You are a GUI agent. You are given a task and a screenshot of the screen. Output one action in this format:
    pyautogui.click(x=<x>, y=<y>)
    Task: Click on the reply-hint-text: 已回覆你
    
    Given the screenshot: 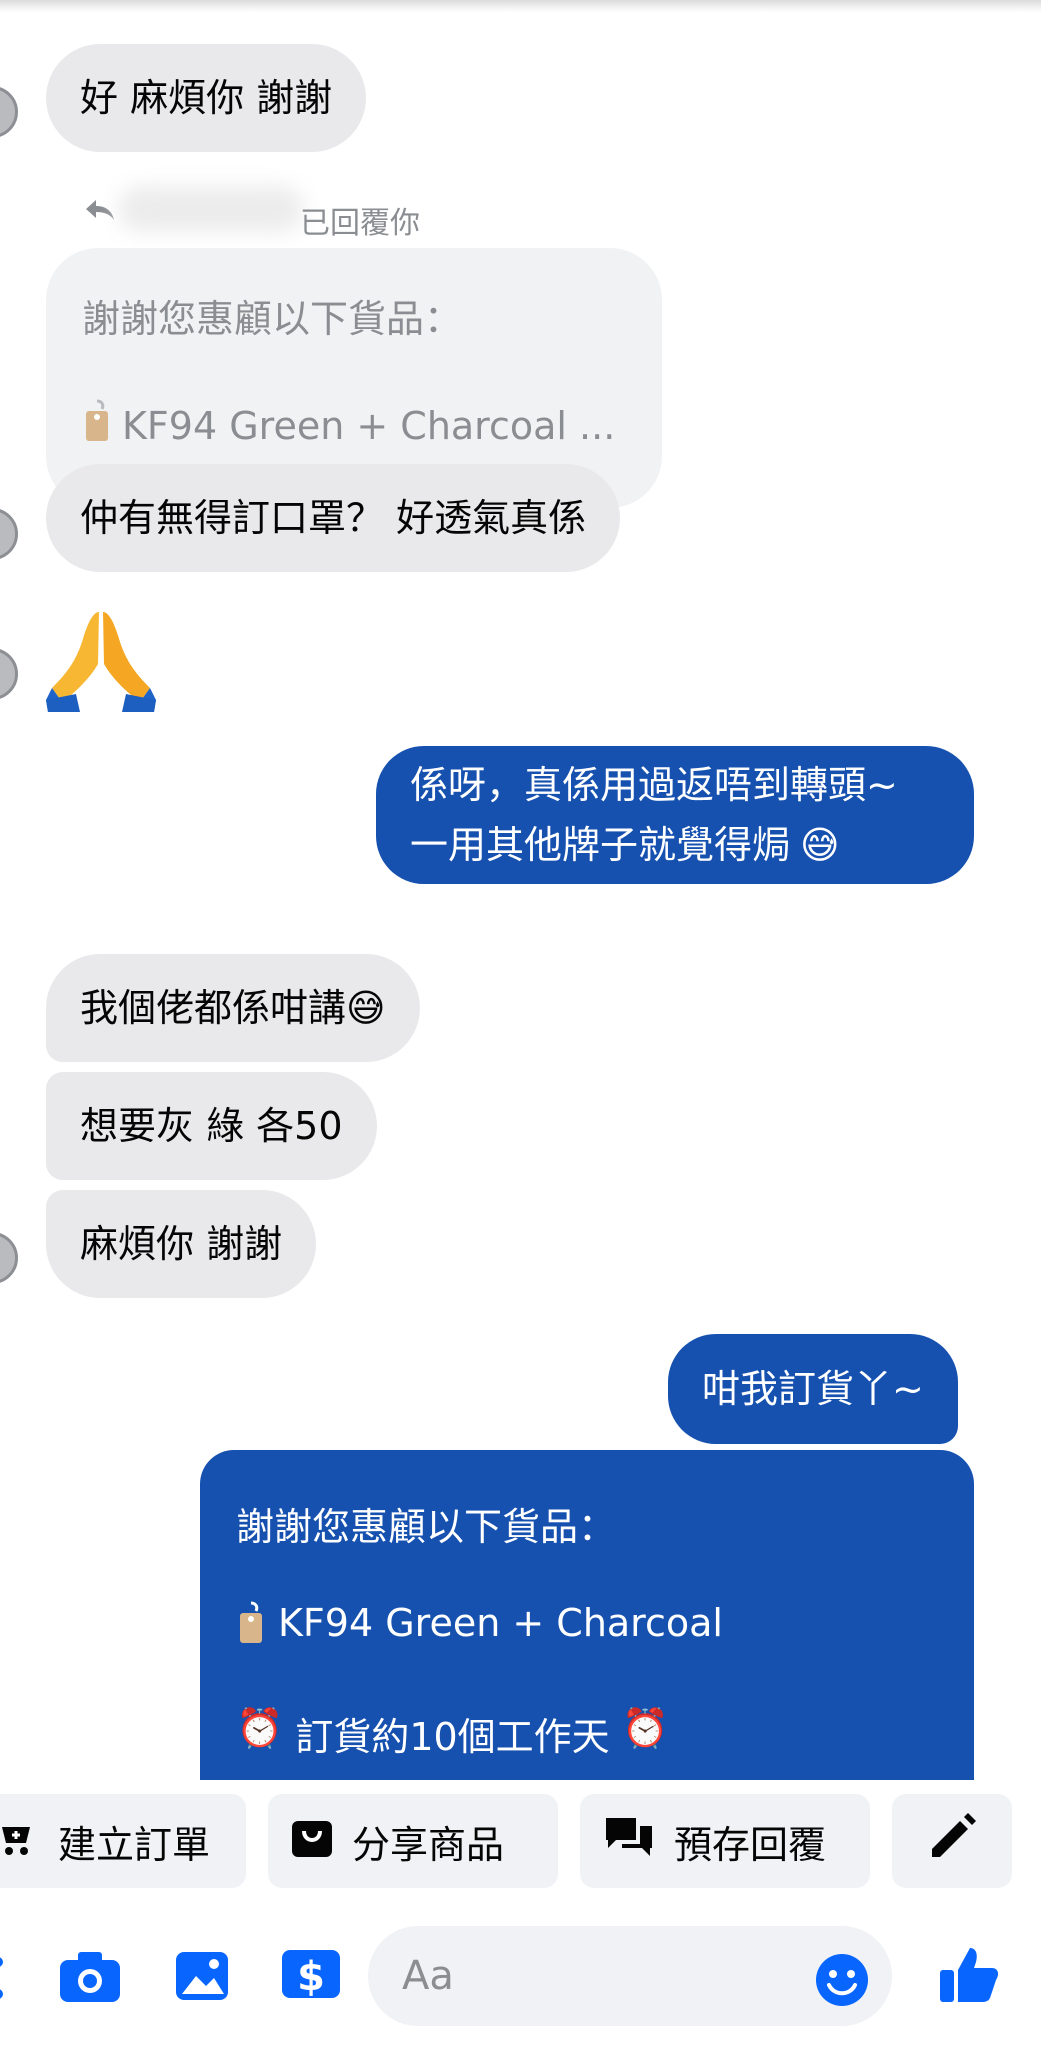 What is the action you would take?
    pyautogui.click(x=360, y=223)
    